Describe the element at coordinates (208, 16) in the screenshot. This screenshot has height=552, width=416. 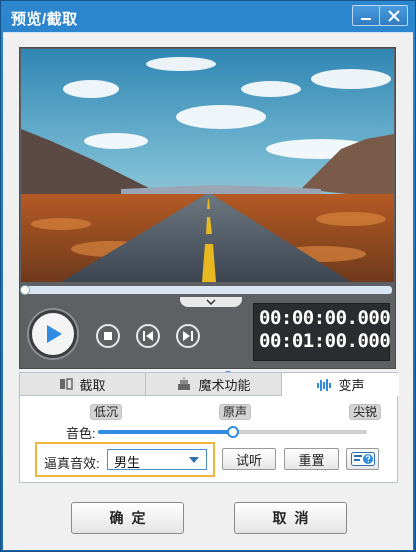
I see `title-bar: 预览/截取` at that location.